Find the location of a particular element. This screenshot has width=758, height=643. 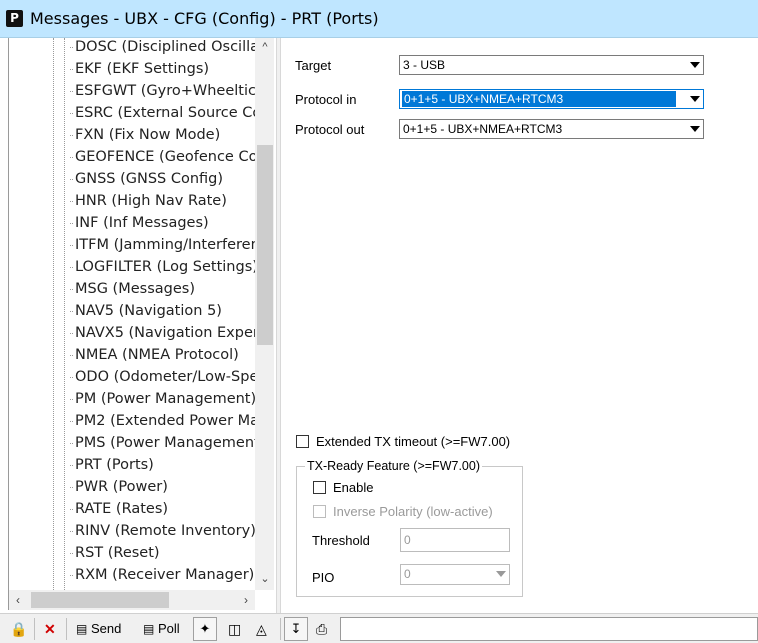

lock-icon: 🔒 is located at coordinates (19, 629).